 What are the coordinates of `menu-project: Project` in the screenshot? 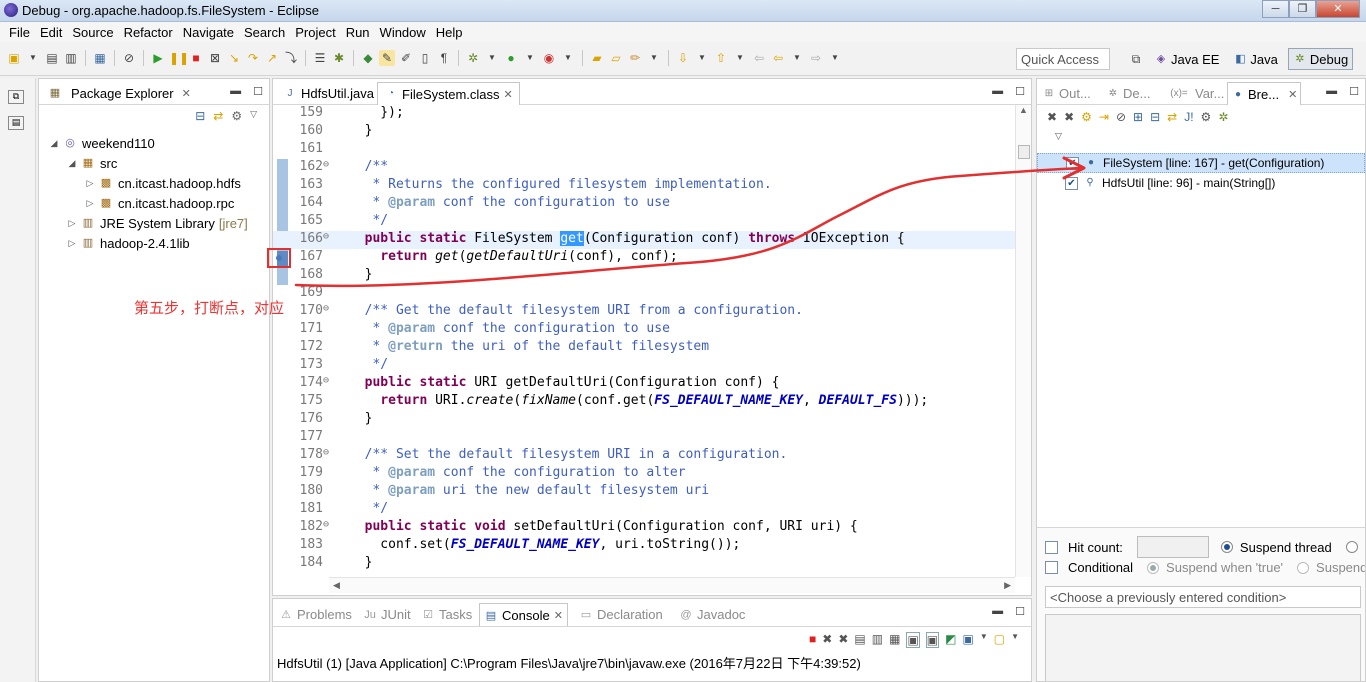 It's located at (315, 32).